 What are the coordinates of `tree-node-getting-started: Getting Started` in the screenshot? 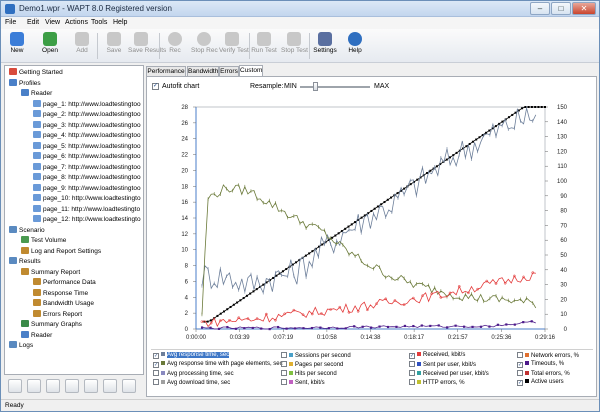 It's located at (36, 73).